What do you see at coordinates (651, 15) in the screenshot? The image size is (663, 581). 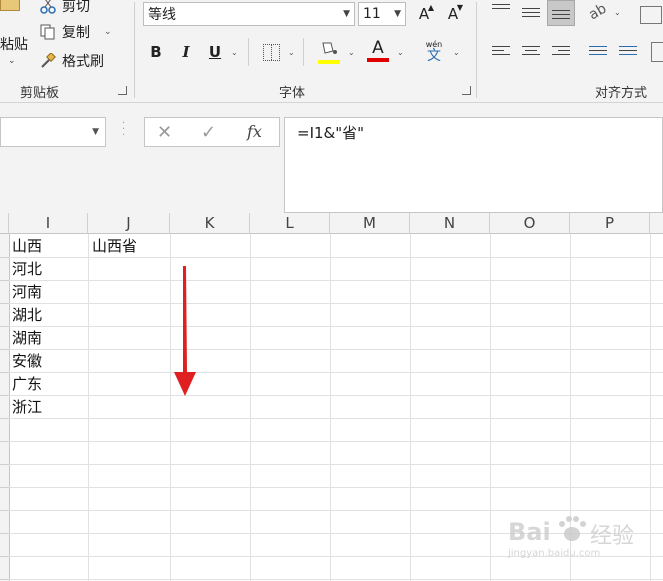 I see `wrap-text-icon` at bounding box center [651, 15].